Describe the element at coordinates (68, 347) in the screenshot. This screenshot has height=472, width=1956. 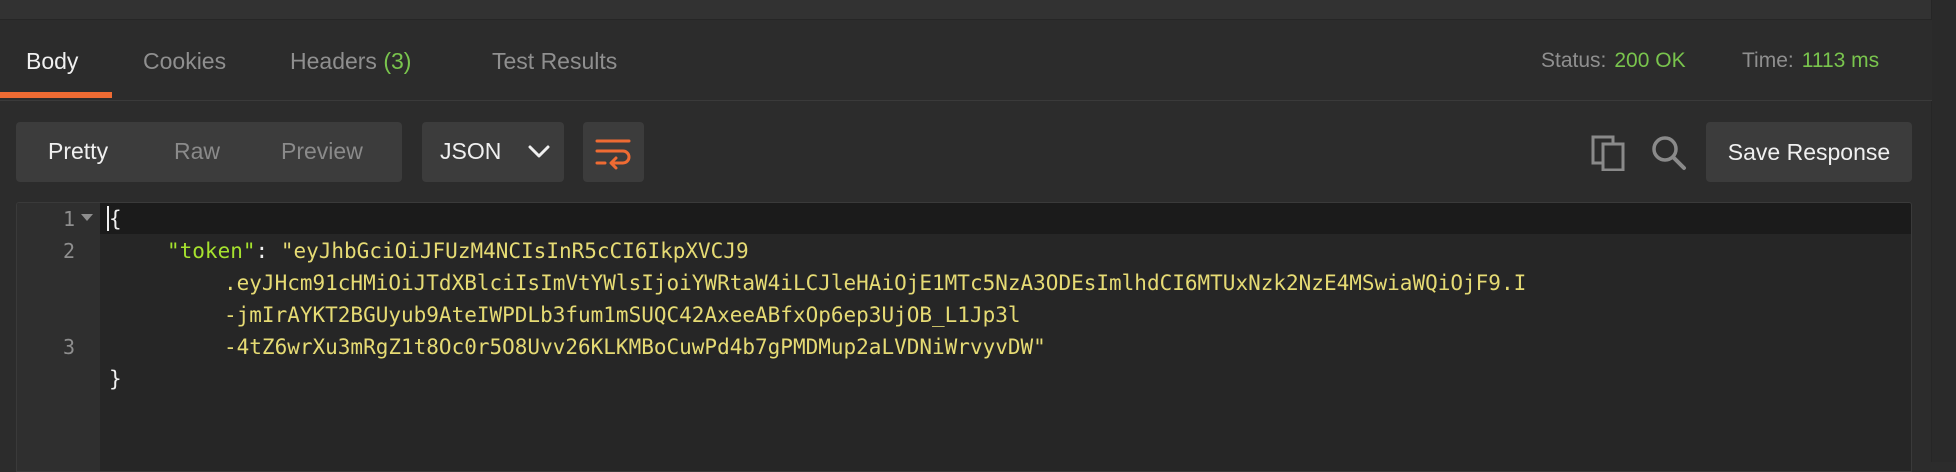
I see `line-number: 3` at that location.